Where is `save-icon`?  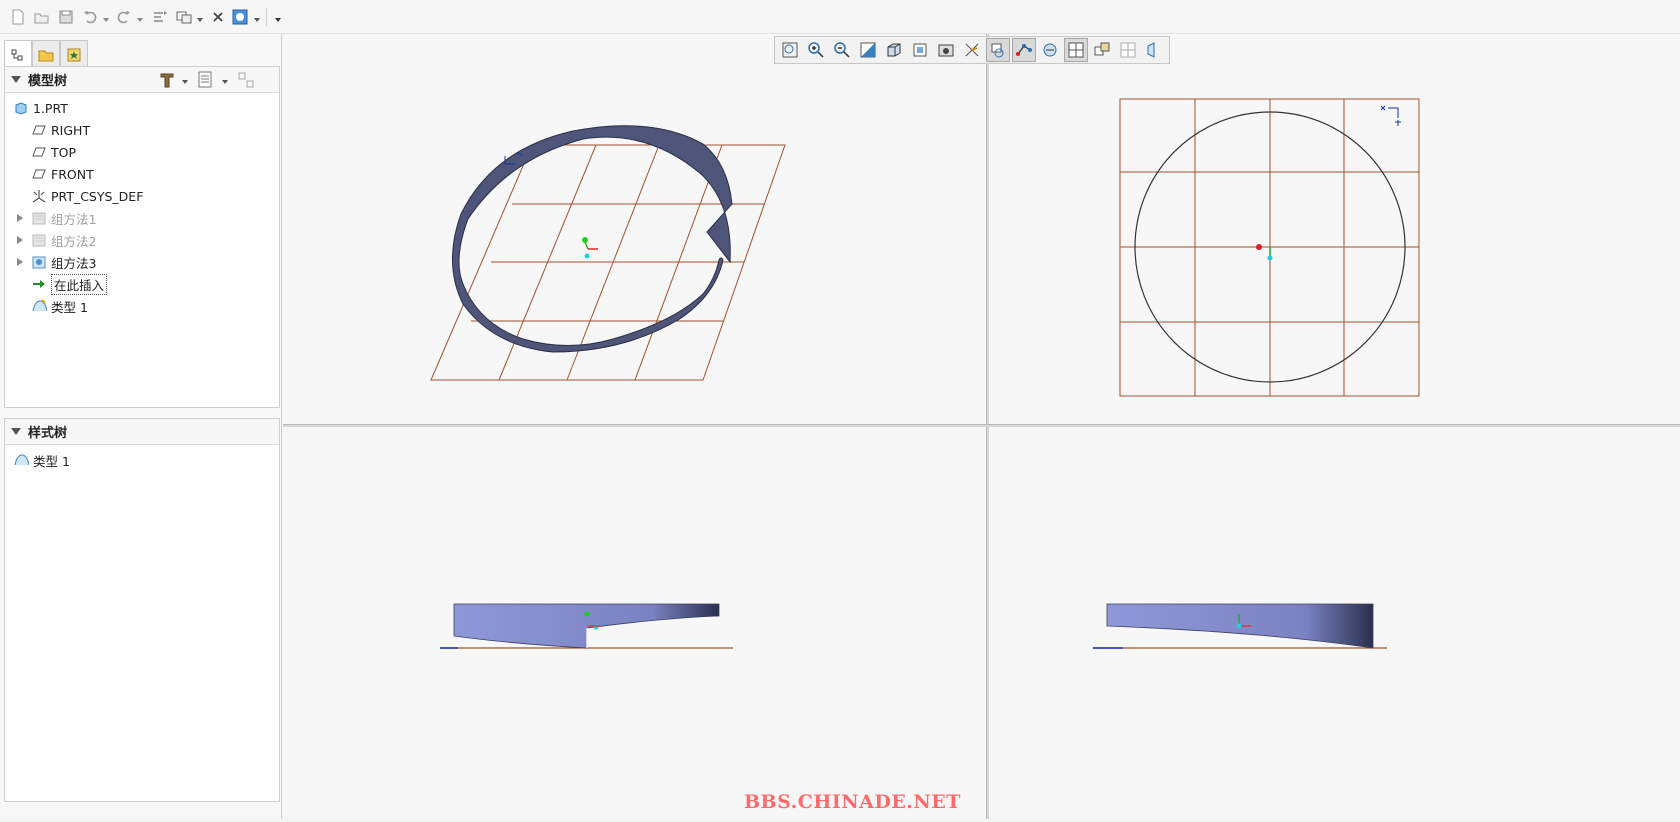
save-icon is located at coordinates (66, 17).